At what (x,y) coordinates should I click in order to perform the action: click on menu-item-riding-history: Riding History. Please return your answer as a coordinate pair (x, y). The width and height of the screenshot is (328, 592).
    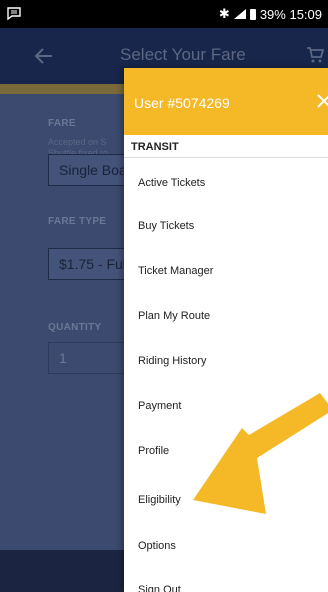
    Looking at the image, I should click on (172, 361).